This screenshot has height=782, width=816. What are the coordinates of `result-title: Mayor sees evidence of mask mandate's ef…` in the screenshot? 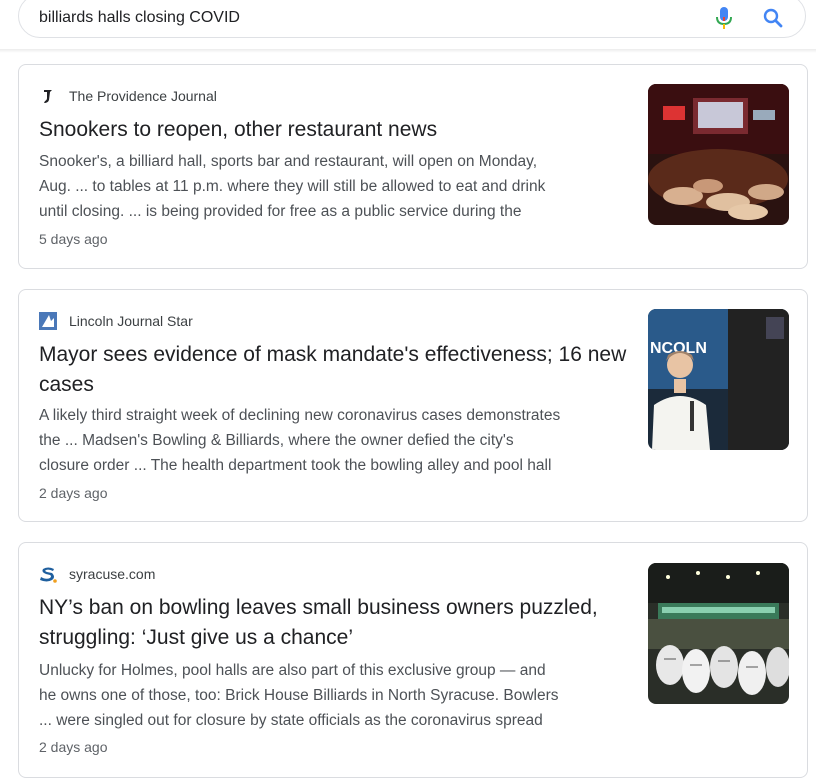 It's located at (334, 370).